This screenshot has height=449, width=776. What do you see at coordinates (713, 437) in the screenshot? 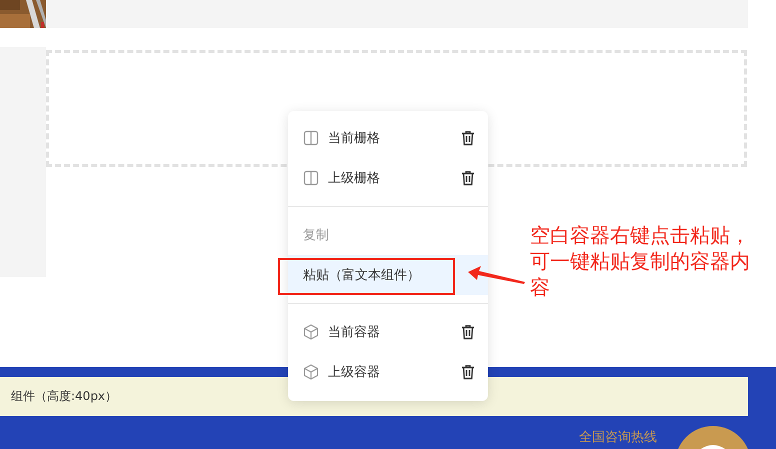
I see `phone-icon` at bounding box center [713, 437].